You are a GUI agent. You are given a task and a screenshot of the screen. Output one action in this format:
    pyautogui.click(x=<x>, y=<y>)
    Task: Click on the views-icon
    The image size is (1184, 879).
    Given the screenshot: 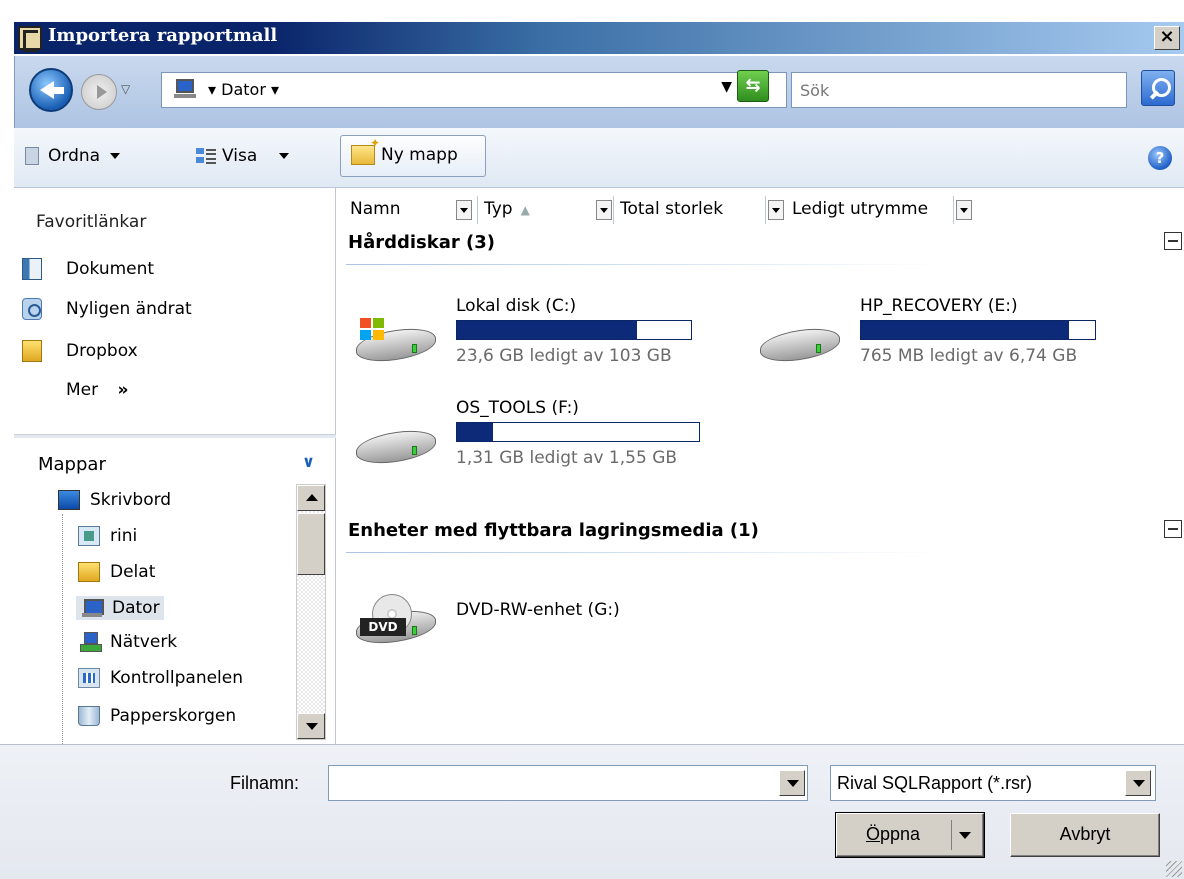 What is the action you would take?
    pyautogui.click(x=206, y=156)
    